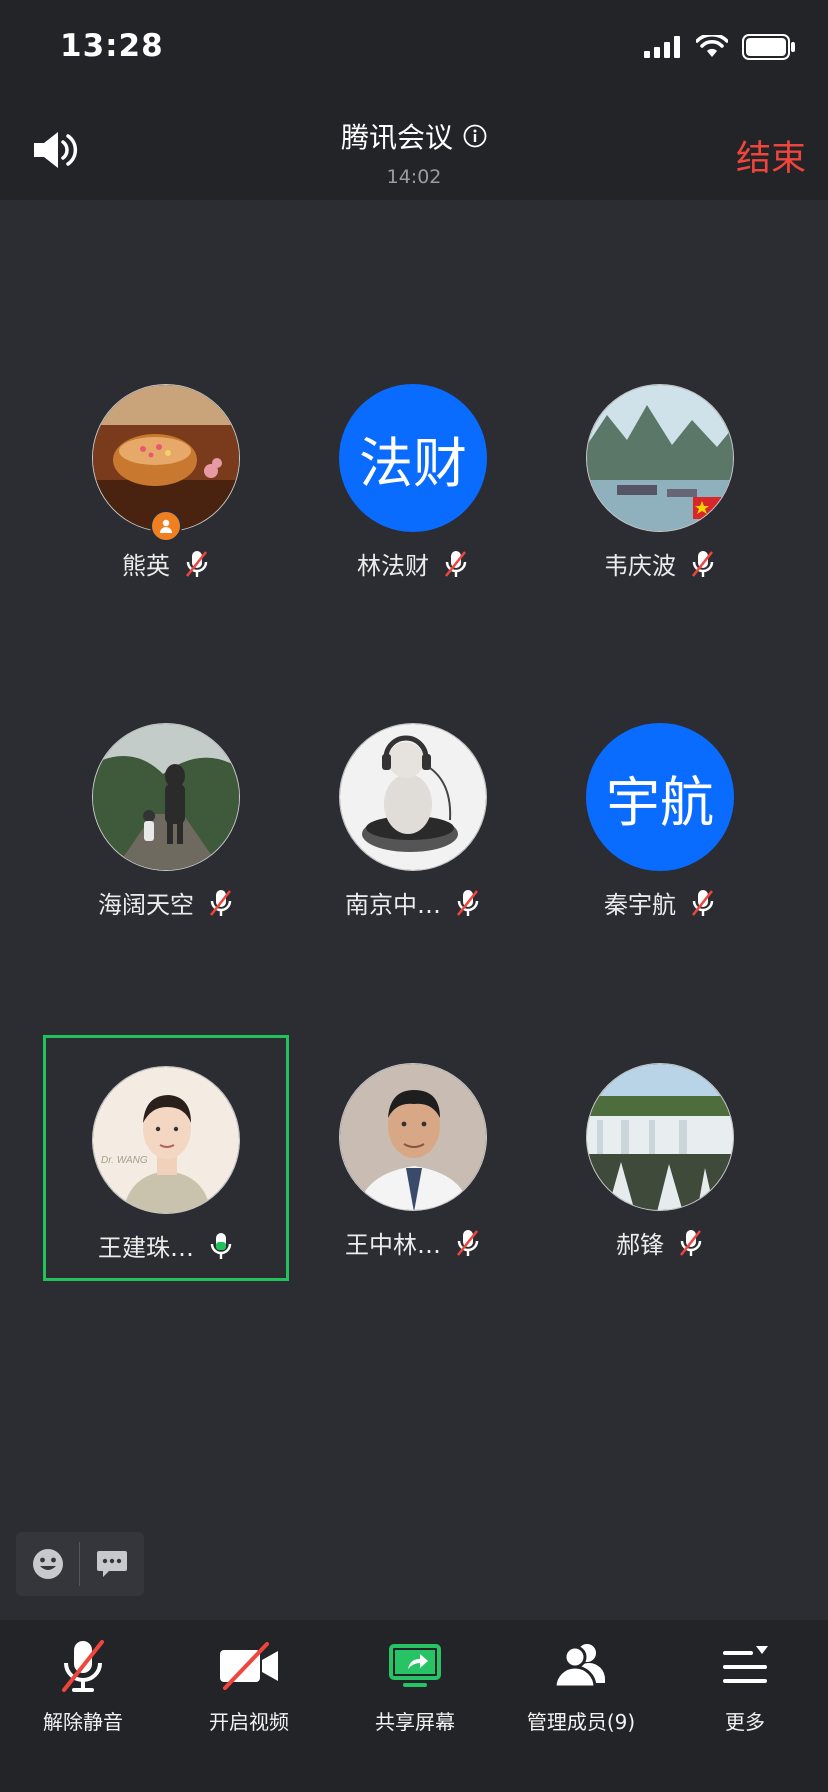 This screenshot has height=1792, width=828. What do you see at coordinates (581, 1722) in the screenshot?
I see `manage-members-label: 管理成员(9)` at bounding box center [581, 1722].